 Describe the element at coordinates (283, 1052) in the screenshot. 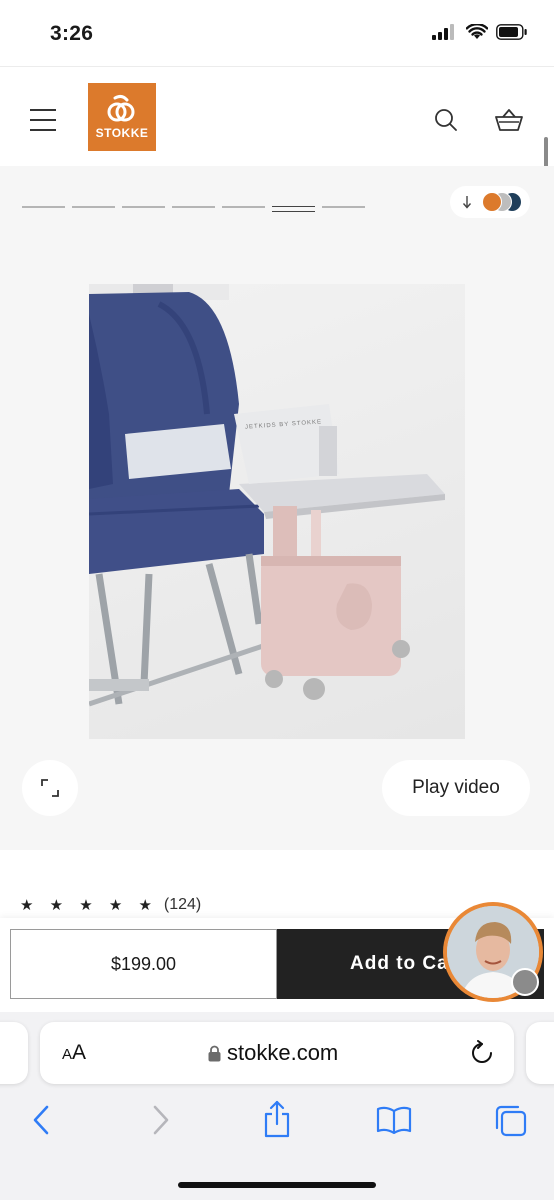

I see `url-domain: stokke.com` at that location.